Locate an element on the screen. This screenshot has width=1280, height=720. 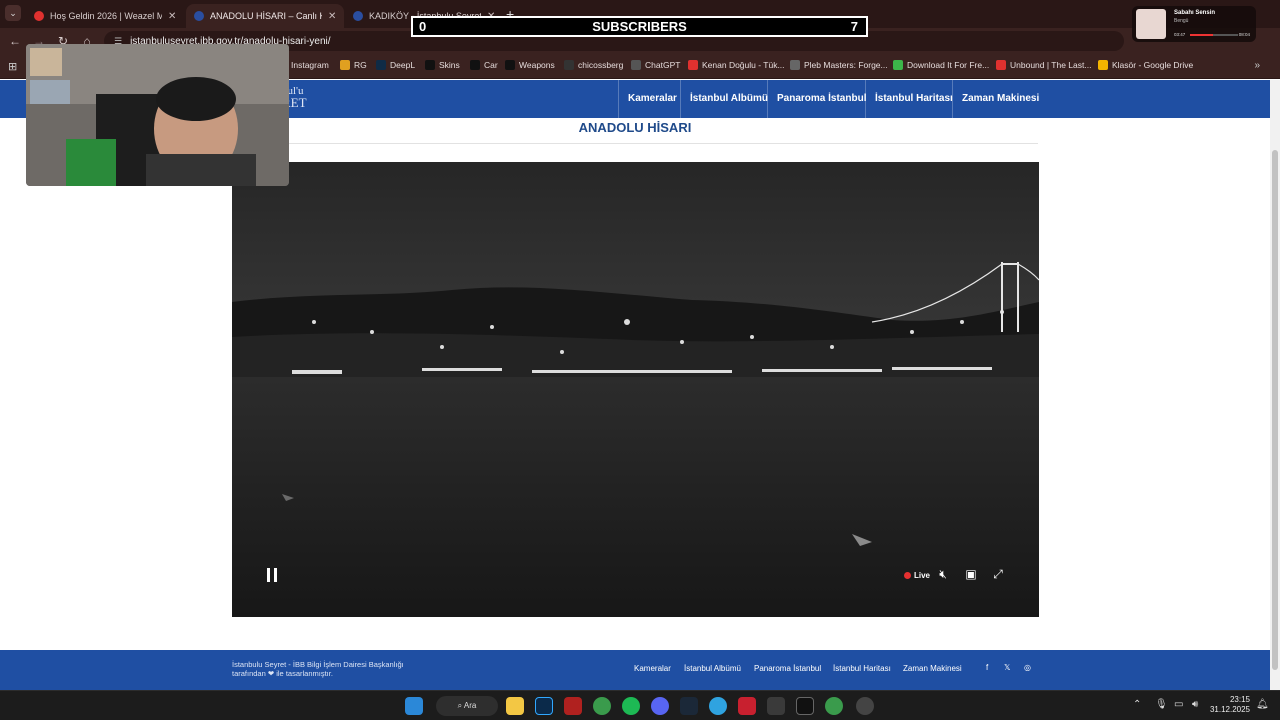
song-total: 08:04 is located at coordinates (1244, 34).